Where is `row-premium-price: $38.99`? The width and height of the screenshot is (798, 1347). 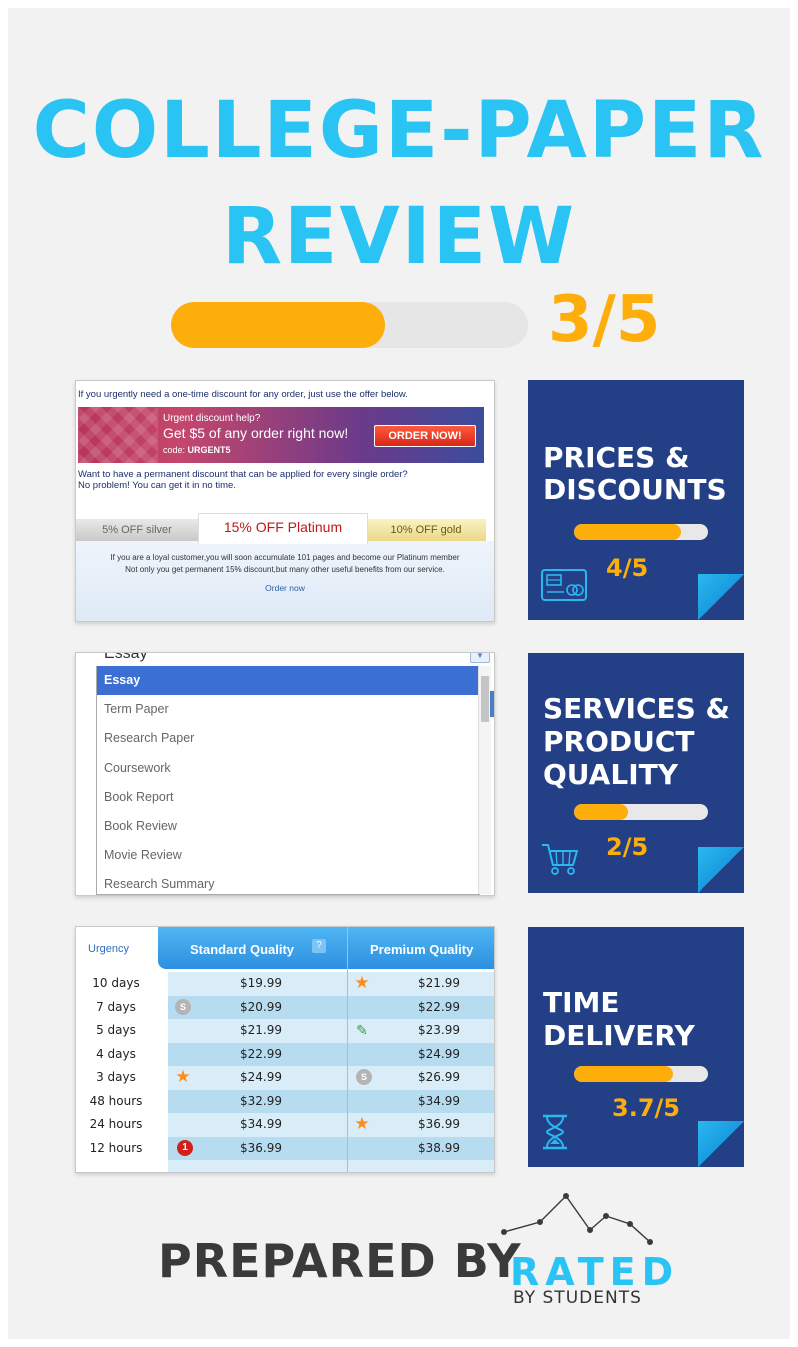 row-premium-price: $38.99 is located at coordinates (439, 1147).